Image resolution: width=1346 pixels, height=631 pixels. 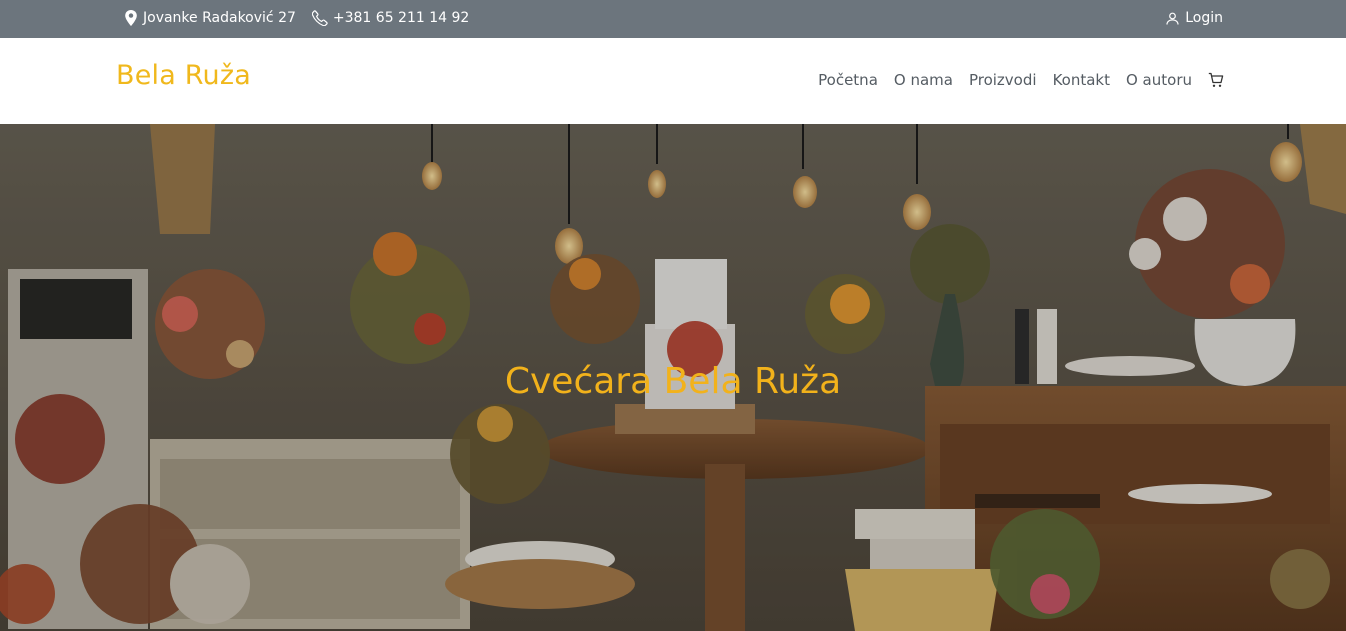 I want to click on address-text: Jovanke Radaković 27, so click(x=219, y=18).